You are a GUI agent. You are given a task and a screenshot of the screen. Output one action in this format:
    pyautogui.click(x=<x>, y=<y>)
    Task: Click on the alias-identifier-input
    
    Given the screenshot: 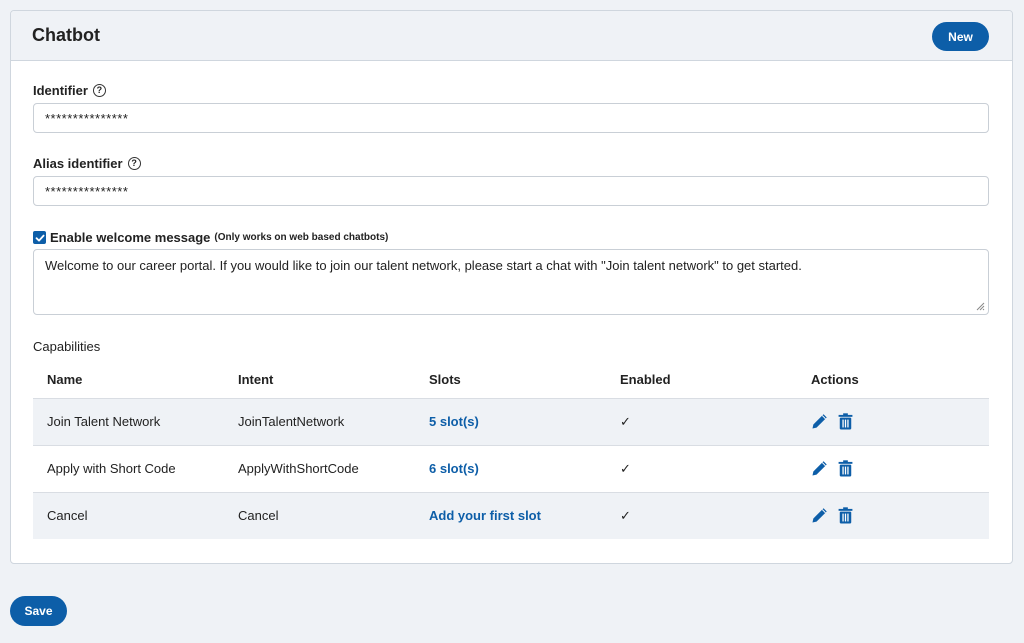 What is the action you would take?
    pyautogui.click(x=511, y=191)
    